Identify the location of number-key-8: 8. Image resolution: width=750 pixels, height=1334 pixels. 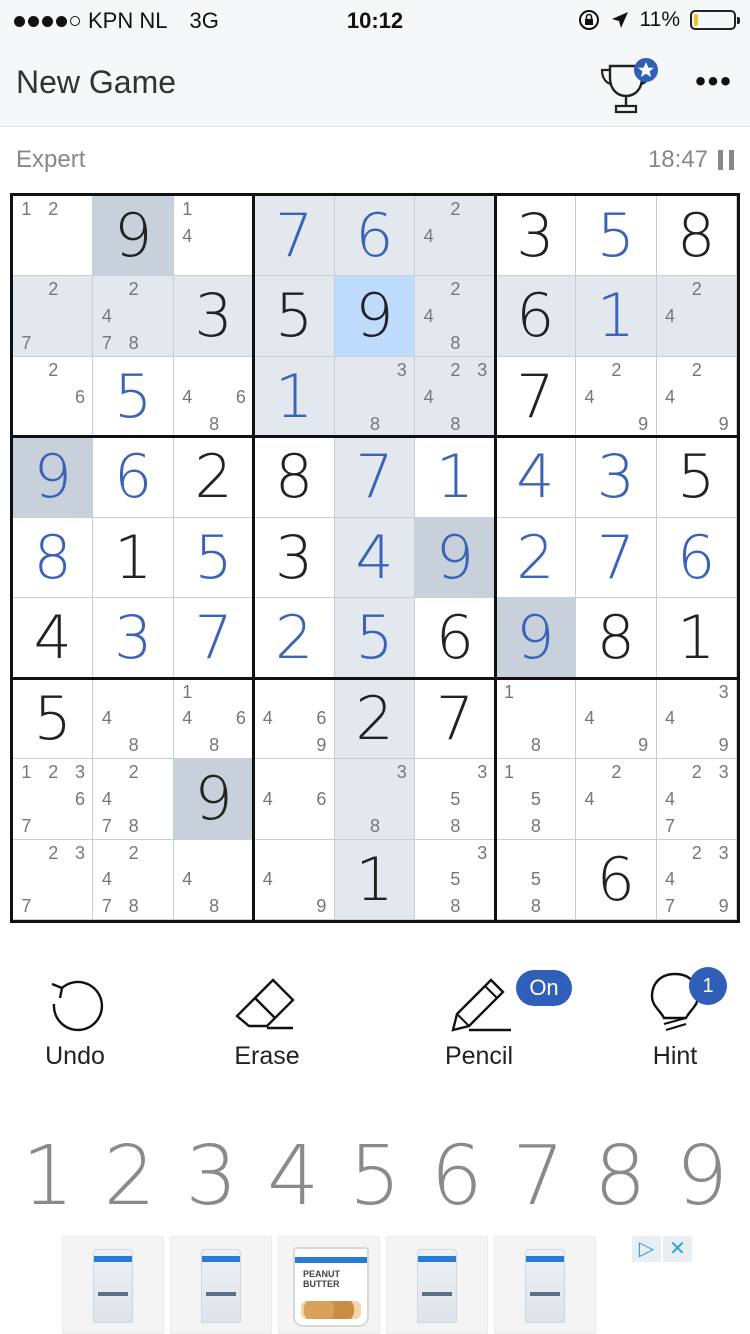
(620, 1177).